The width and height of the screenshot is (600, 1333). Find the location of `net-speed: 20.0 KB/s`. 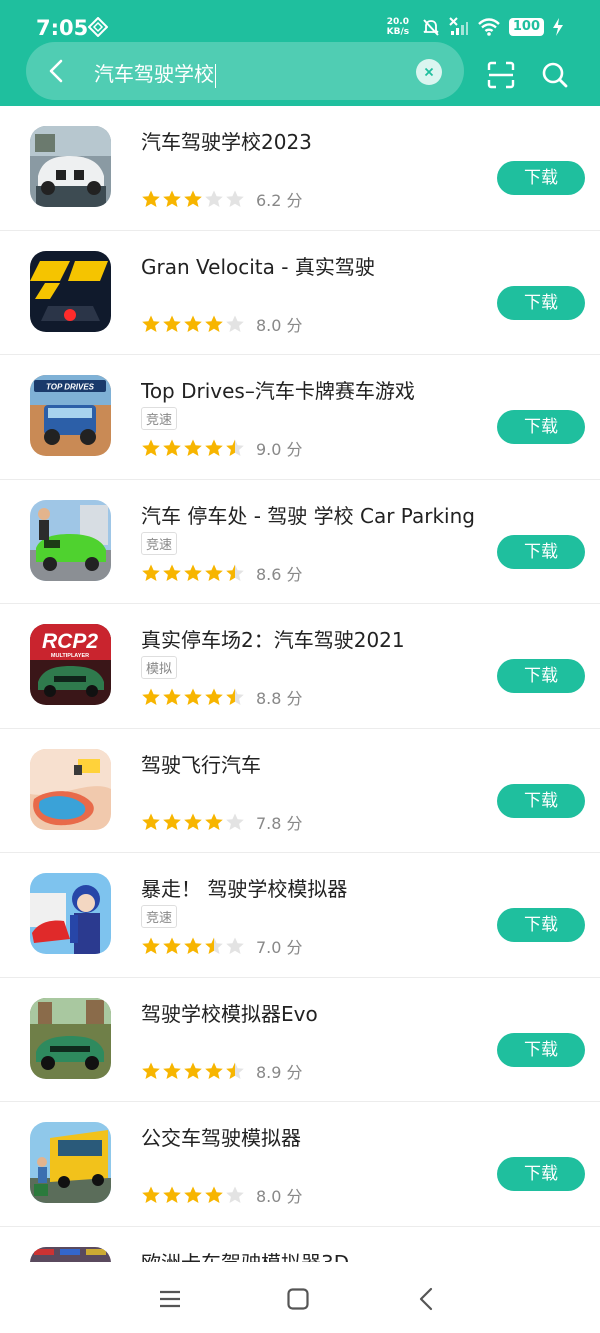

net-speed: 20.0 KB/s is located at coordinates (398, 27).